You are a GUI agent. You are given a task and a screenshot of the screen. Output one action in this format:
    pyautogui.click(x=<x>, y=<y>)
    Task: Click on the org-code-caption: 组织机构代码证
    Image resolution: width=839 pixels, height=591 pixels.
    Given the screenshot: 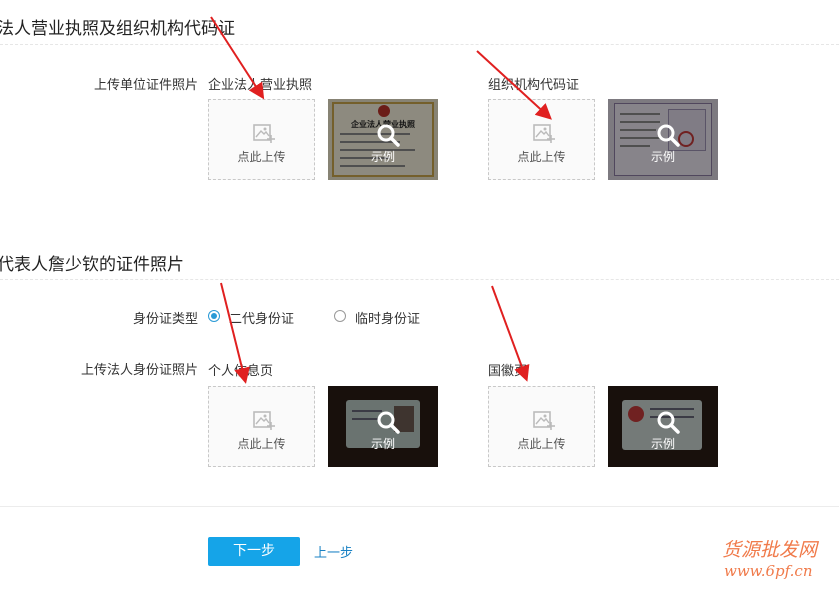 What is the action you would take?
    pyautogui.click(x=534, y=85)
    